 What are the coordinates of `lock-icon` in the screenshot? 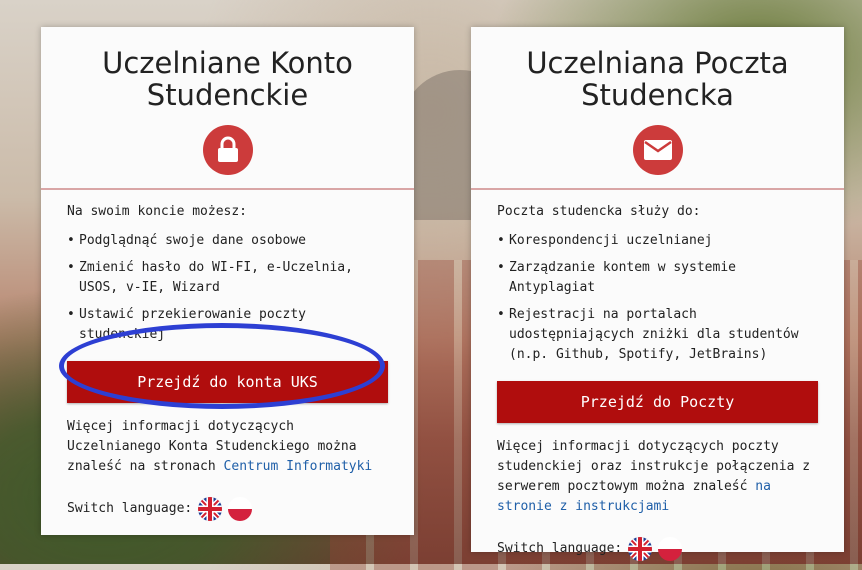 It's located at (227, 150).